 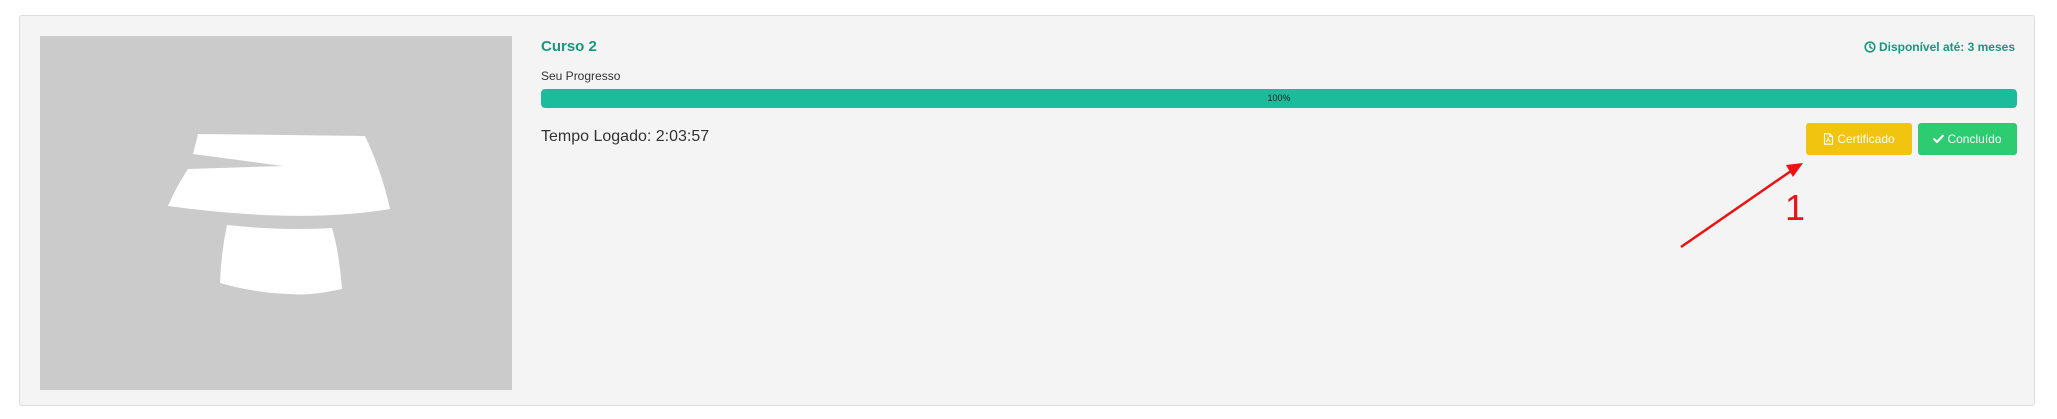 What do you see at coordinates (625, 136) in the screenshot?
I see `time-logged: Tempo Logado: 2:03:57` at bounding box center [625, 136].